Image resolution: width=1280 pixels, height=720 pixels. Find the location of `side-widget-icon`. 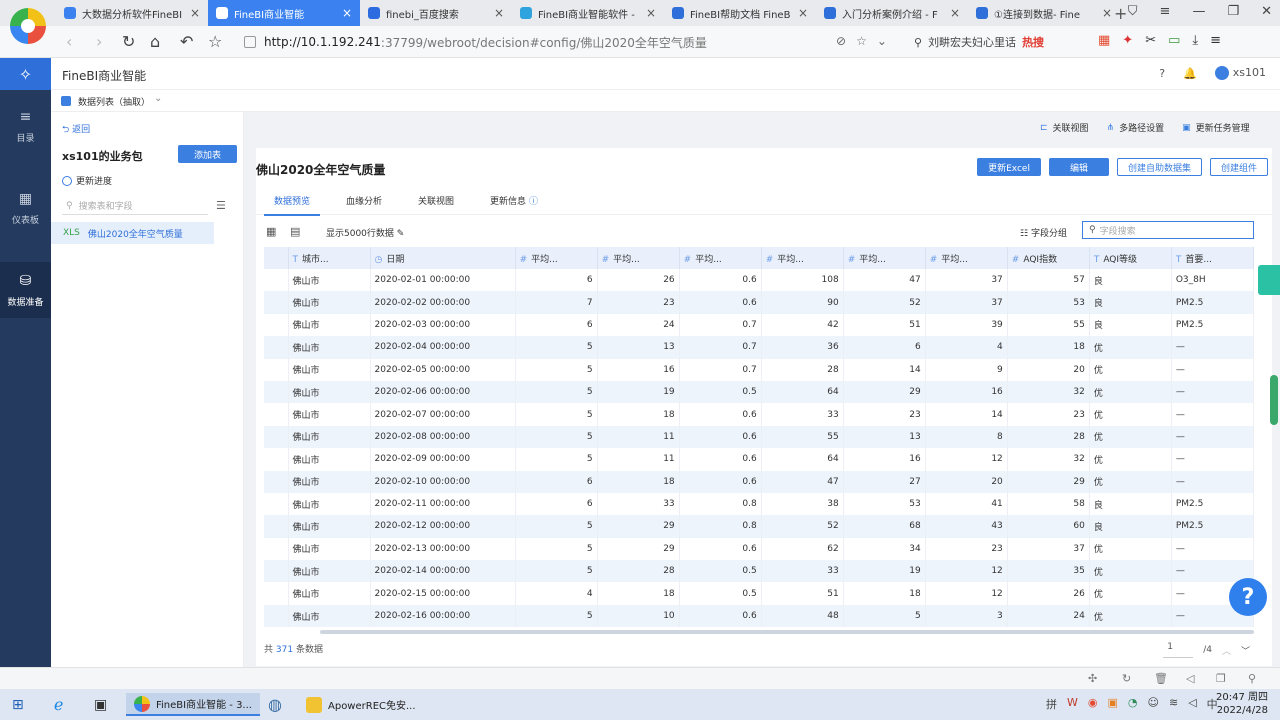

side-widget-icon is located at coordinates (1269, 280).